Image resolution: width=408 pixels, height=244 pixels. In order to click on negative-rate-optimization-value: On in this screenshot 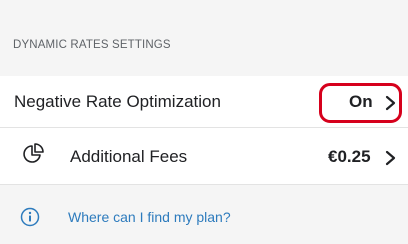, I will do `click(361, 101)`.